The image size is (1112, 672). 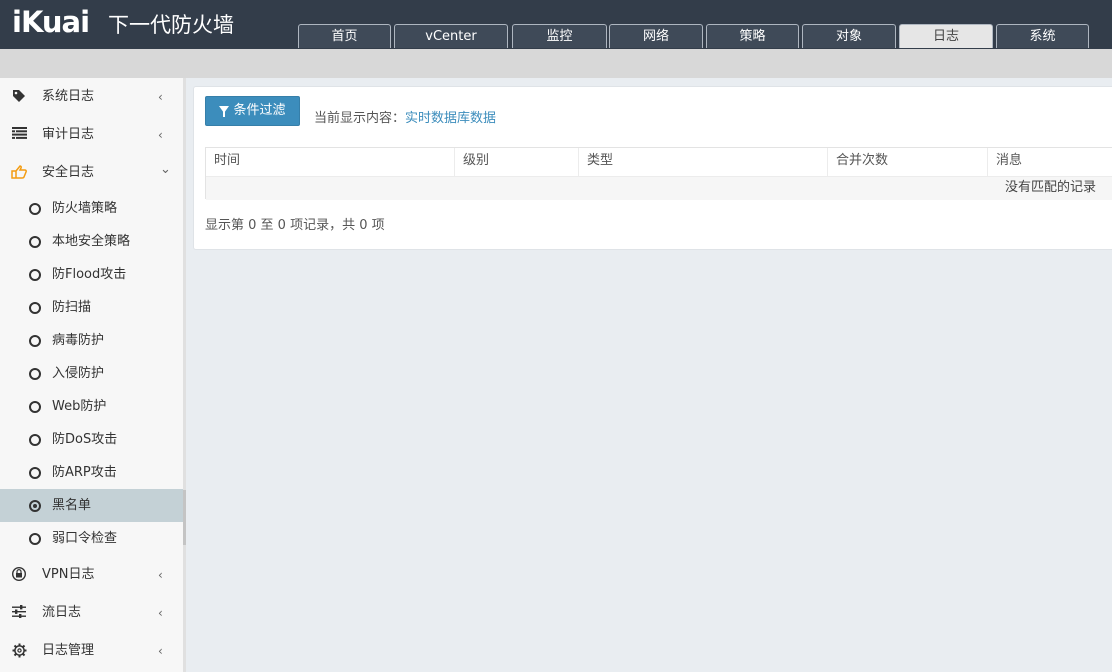 What do you see at coordinates (72, 505) in the screenshot?
I see `sidebar-item-label: 黑名单` at bounding box center [72, 505].